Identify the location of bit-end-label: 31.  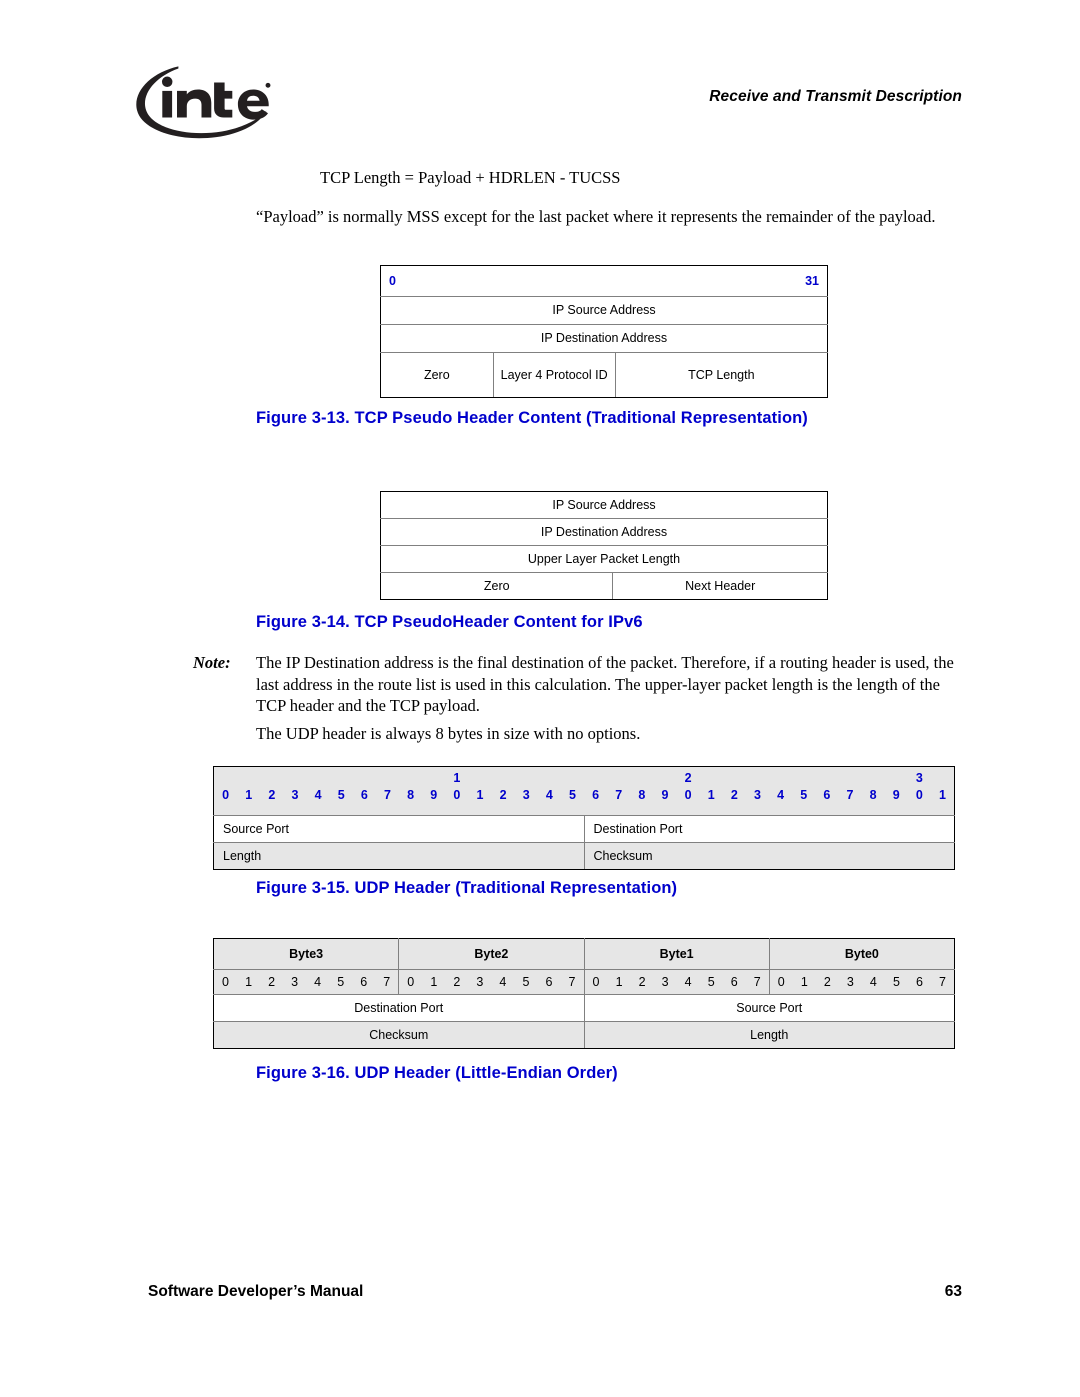
(812, 280).